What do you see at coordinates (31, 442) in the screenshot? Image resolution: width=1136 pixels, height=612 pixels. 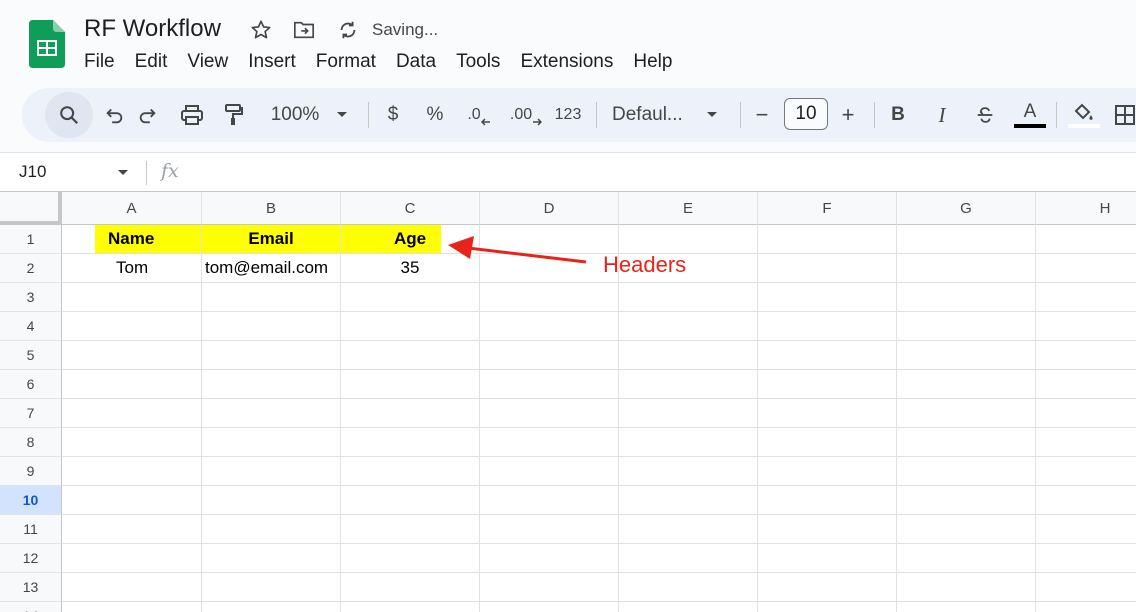 I see `row-header: 8` at bounding box center [31, 442].